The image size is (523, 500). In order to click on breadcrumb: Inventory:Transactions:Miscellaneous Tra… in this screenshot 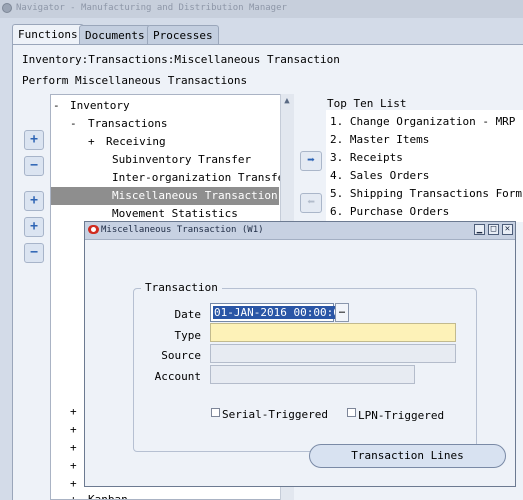, I will do `click(181, 59)`.